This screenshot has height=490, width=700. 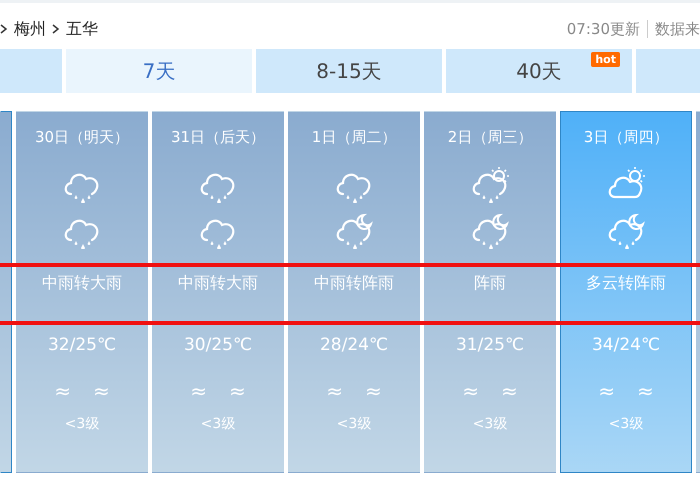 What do you see at coordinates (82, 137) in the screenshot?
I see `date-label: 30日（明天）` at bounding box center [82, 137].